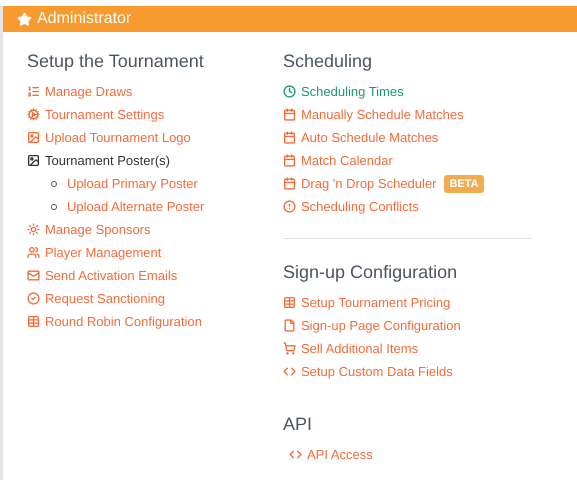 This screenshot has width=577, height=480. I want to click on menu-link: Scheduling Conflicts, so click(360, 206).